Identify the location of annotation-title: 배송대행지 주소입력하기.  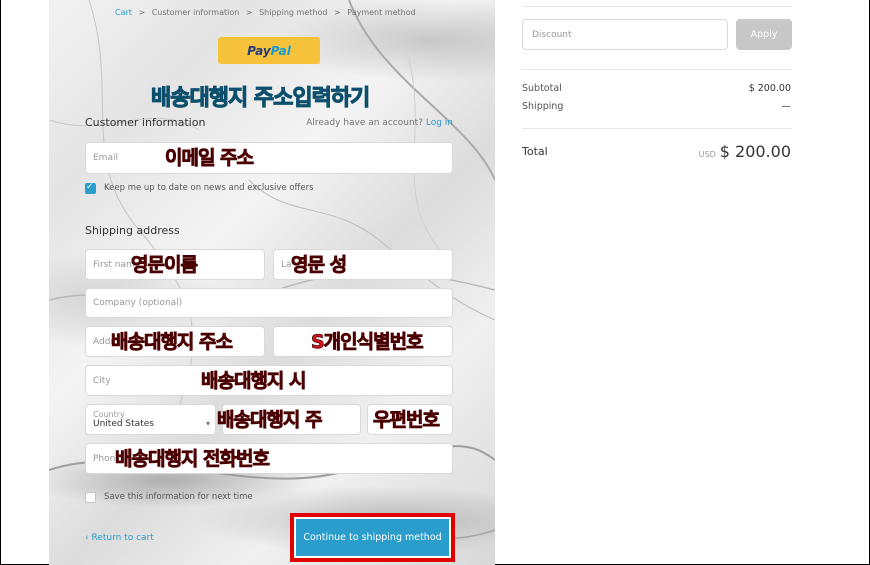
(260, 99).